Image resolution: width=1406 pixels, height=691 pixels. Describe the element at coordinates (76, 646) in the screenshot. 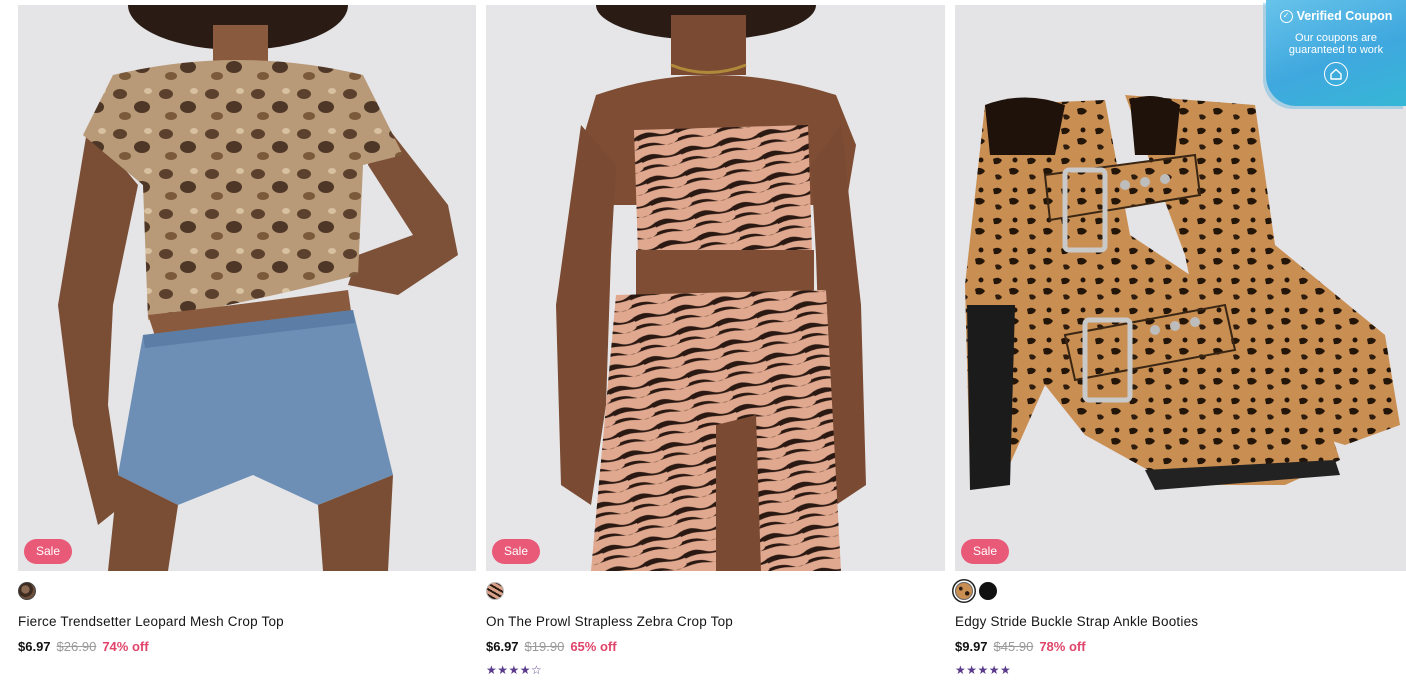

I see `original-price: $26.90` at that location.